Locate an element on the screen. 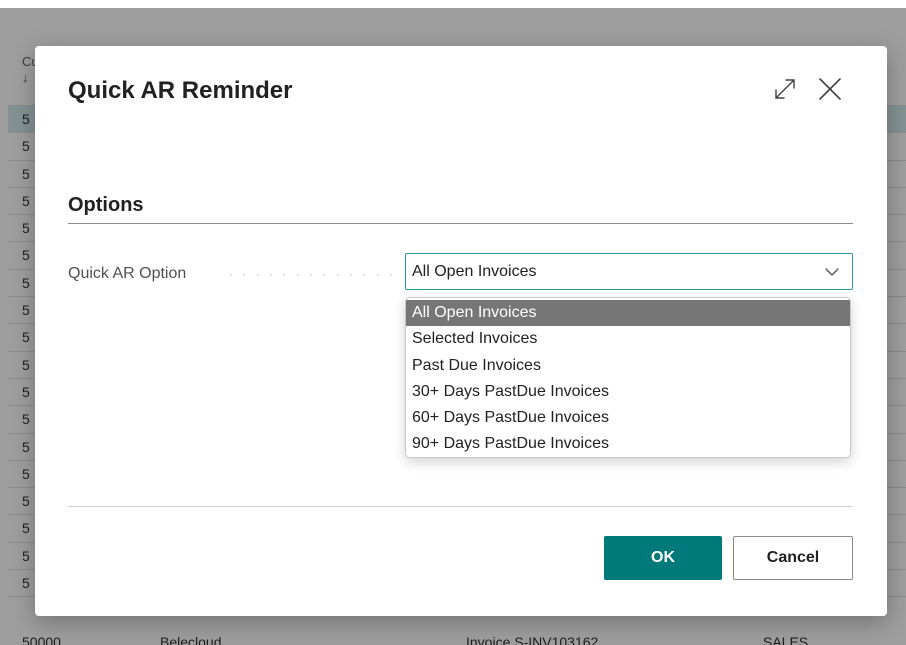 Image resolution: width=906 pixels, height=645 pixels. close-icon is located at coordinates (830, 89).